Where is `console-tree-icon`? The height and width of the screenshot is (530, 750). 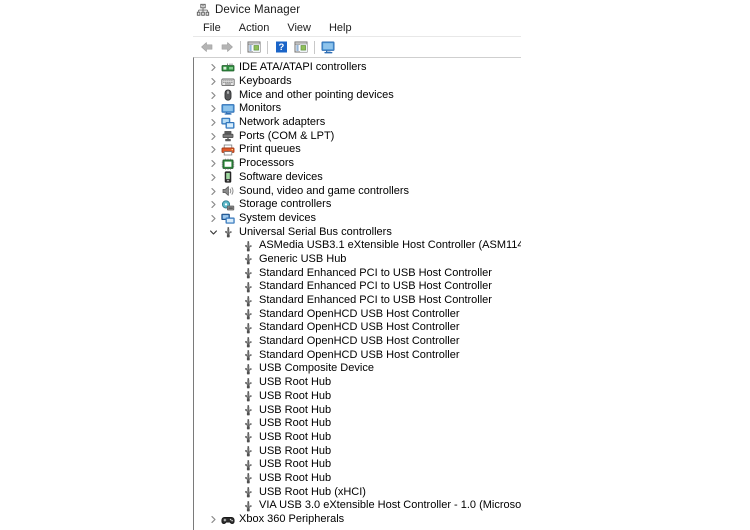
console-tree-icon is located at coordinates (254, 47).